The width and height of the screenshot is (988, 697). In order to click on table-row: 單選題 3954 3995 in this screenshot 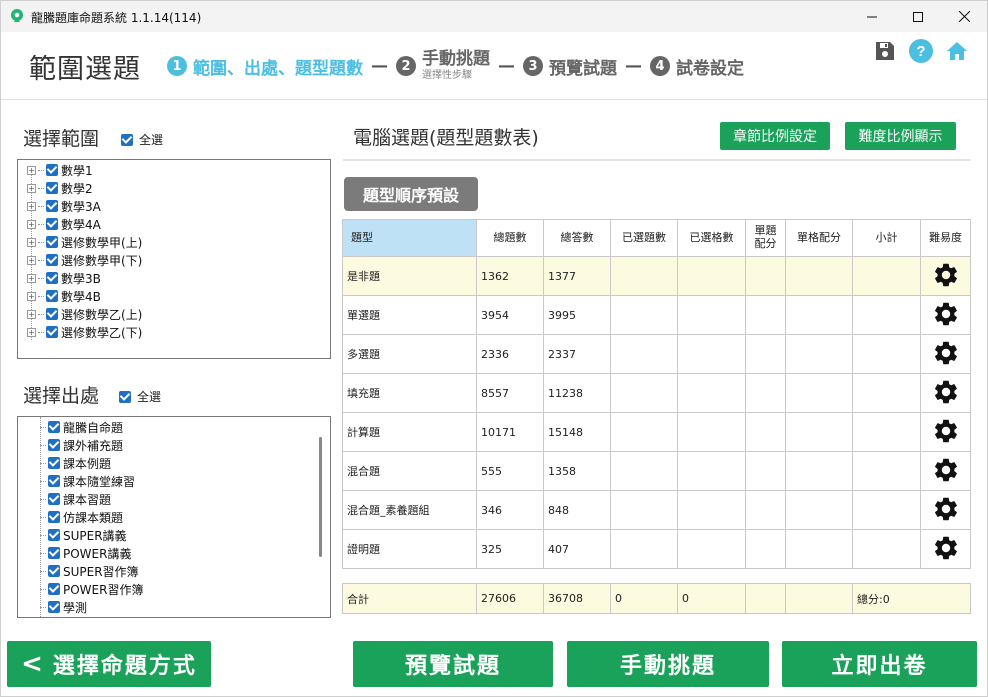, I will do `click(656, 315)`.